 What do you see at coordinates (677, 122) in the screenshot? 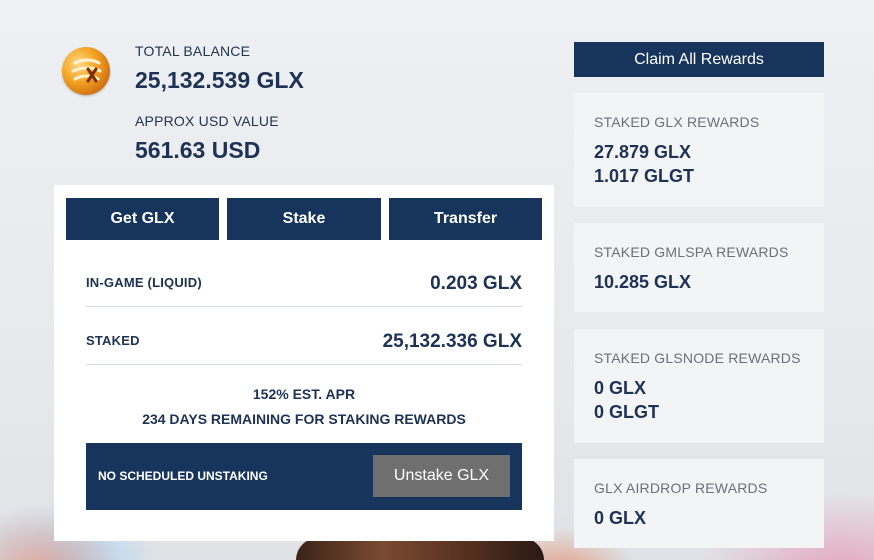
I see `reward-title: STAKED GLX REWARDS` at bounding box center [677, 122].